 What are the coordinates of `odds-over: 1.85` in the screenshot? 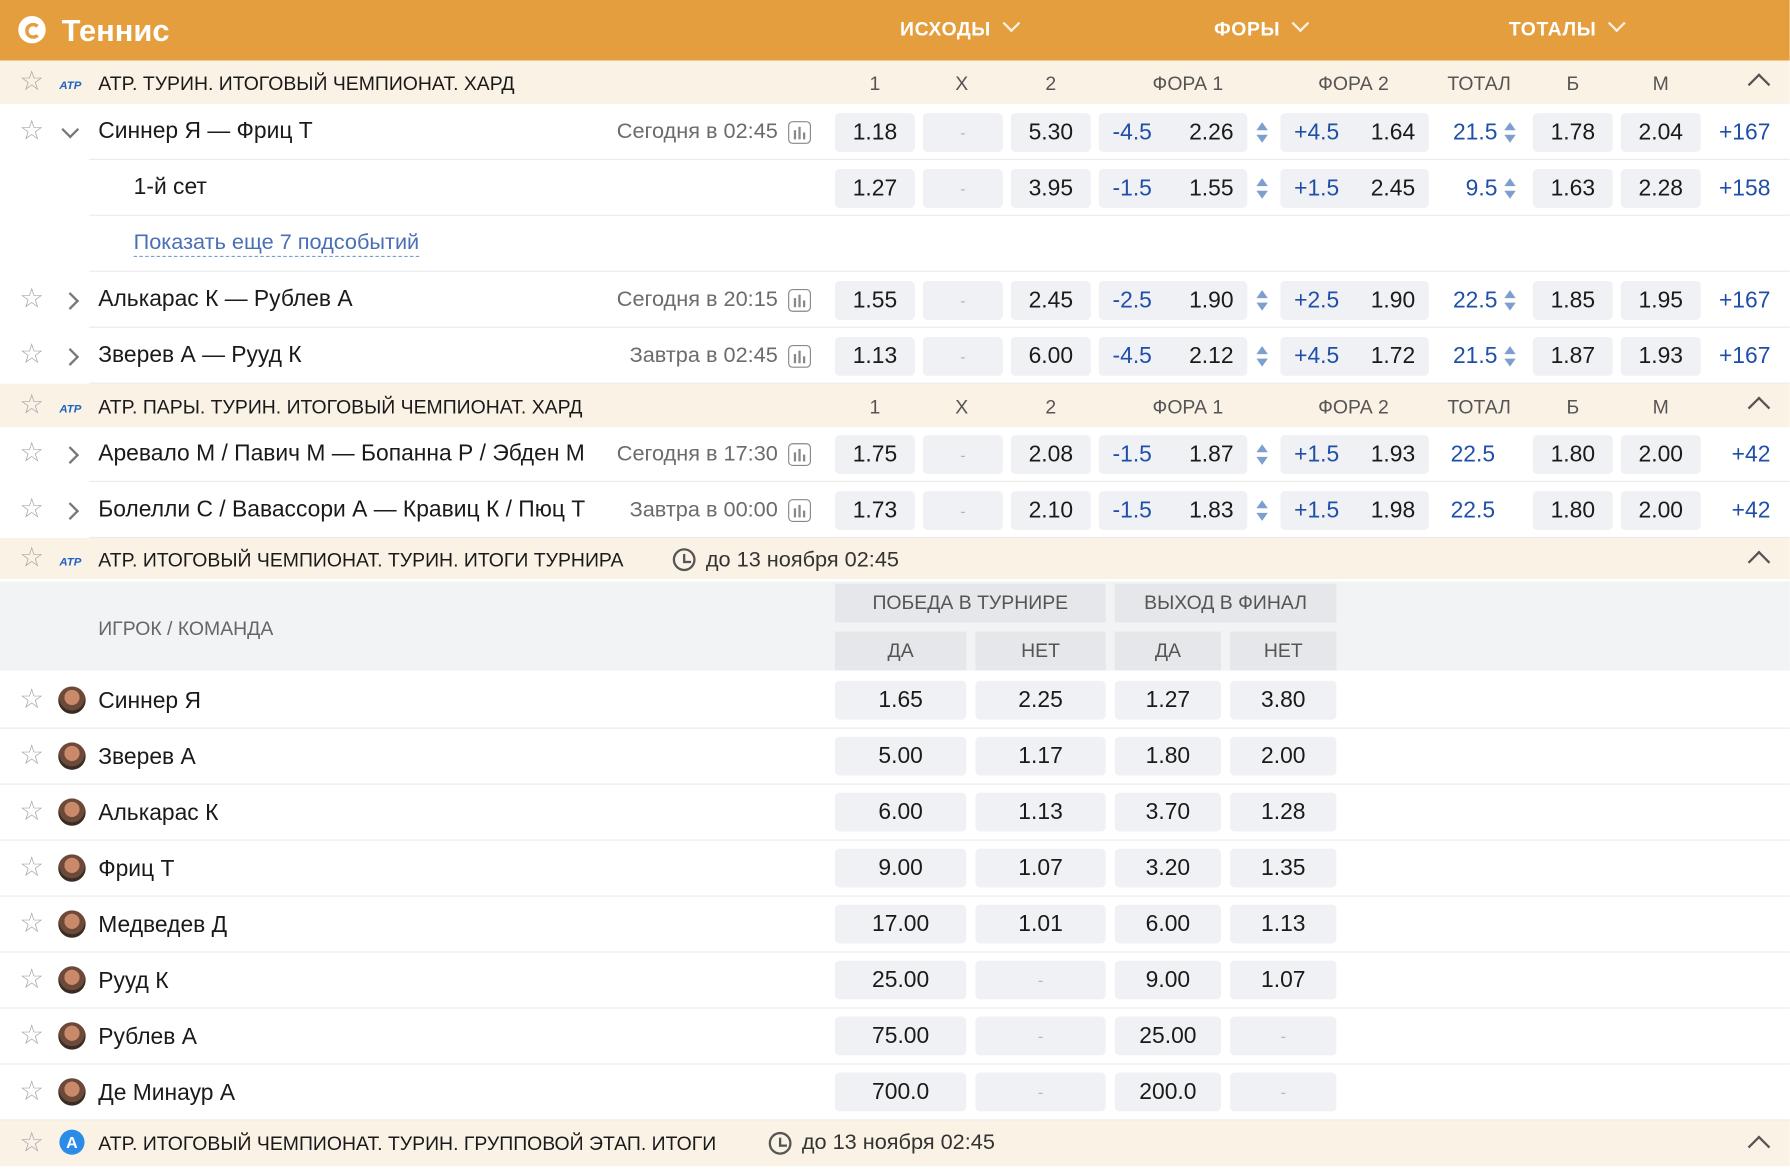 It's located at (1572, 300).